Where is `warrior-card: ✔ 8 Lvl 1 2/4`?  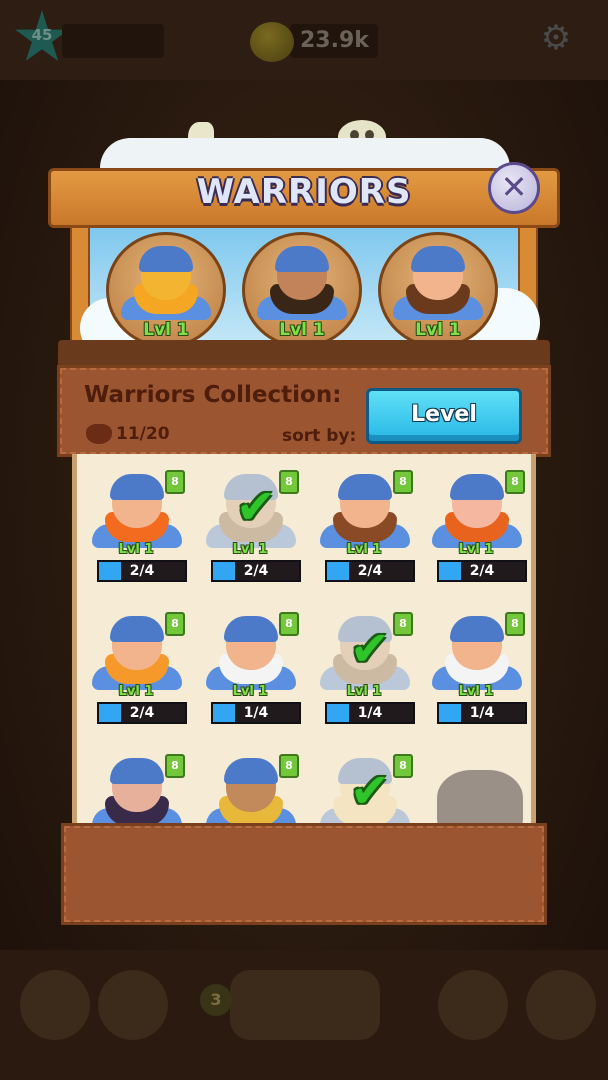 warrior-card: ✔ 8 Lvl 1 2/4 is located at coordinates (250, 530).